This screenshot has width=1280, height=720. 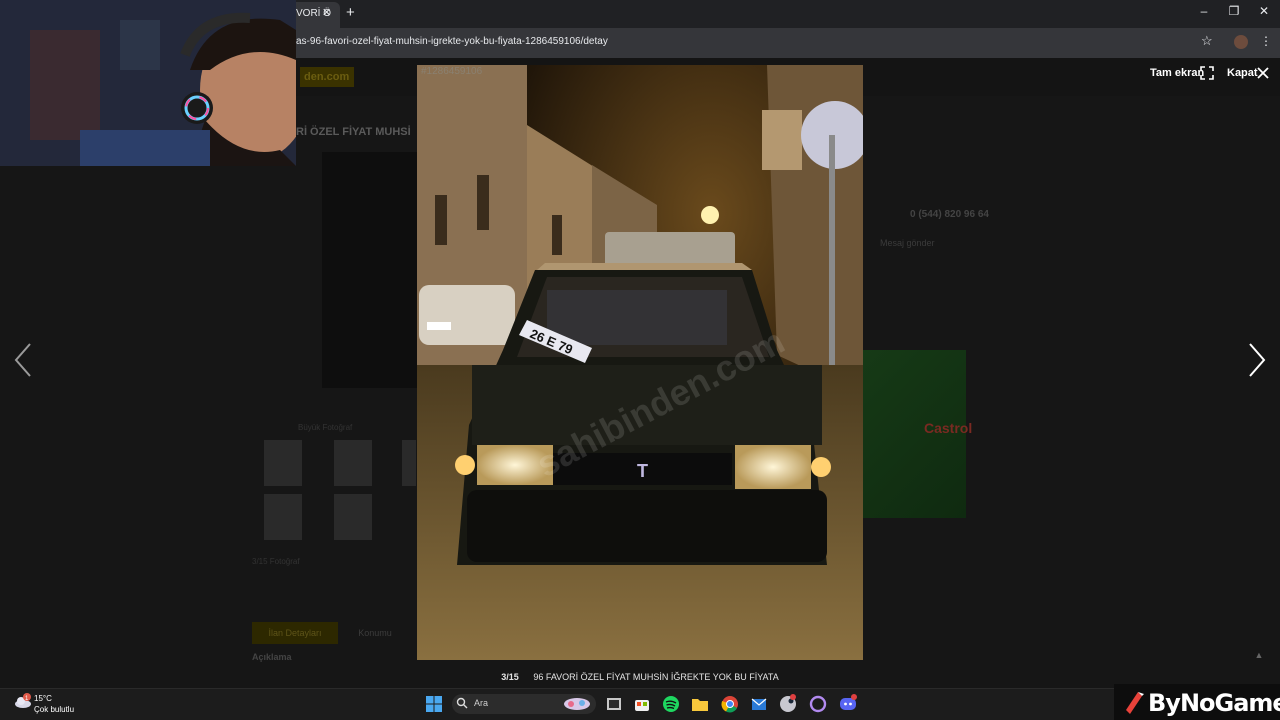 I want to click on search-label: Ara, so click(x=481, y=703).